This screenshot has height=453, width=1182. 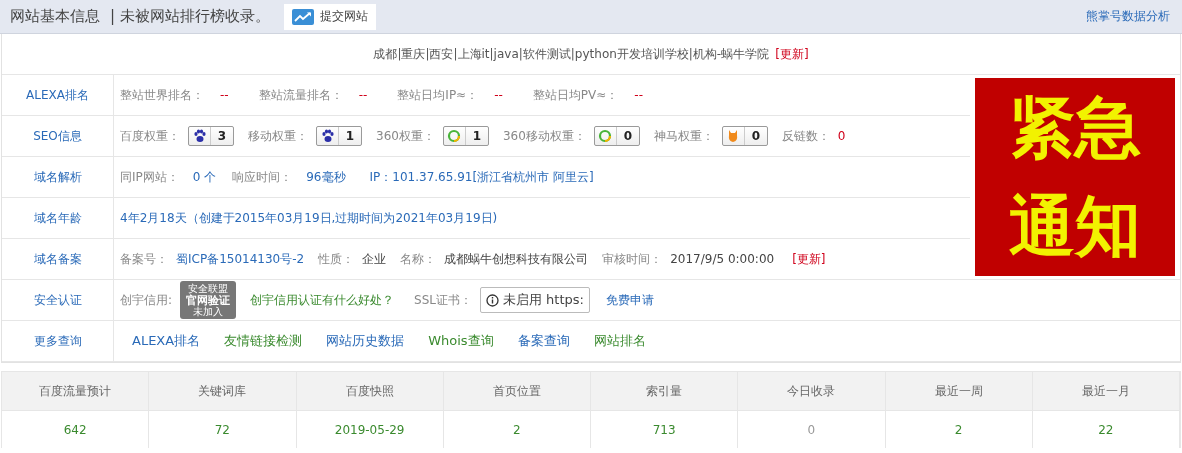 What do you see at coordinates (302, 16) in the screenshot?
I see `chart-icon` at bounding box center [302, 16].